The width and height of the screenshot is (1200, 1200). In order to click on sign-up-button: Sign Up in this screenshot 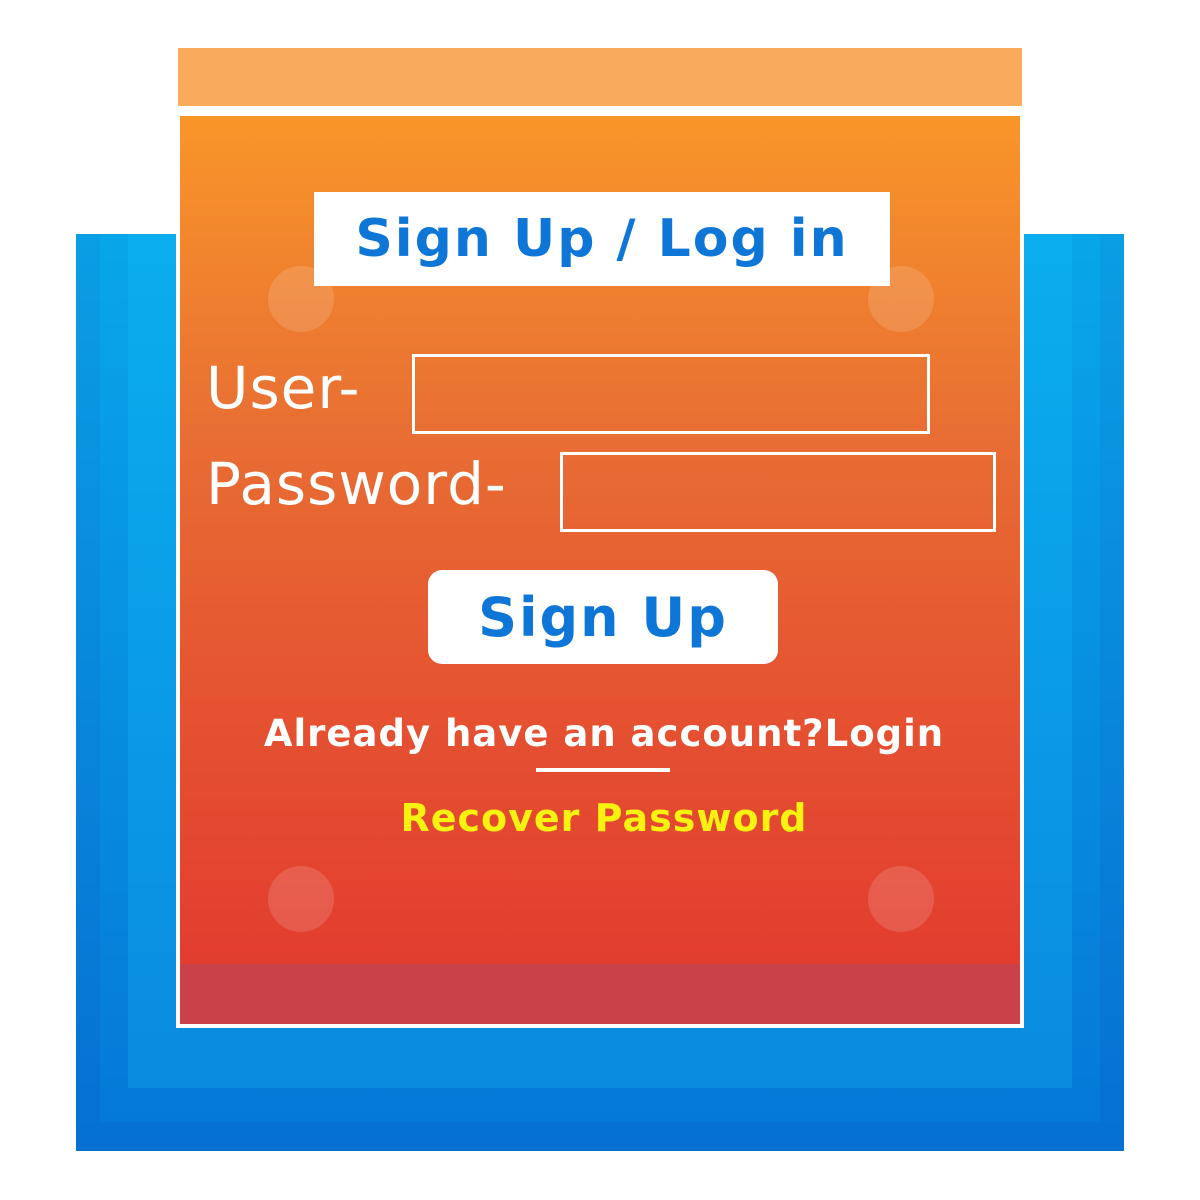, I will do `click(603, 617)`.